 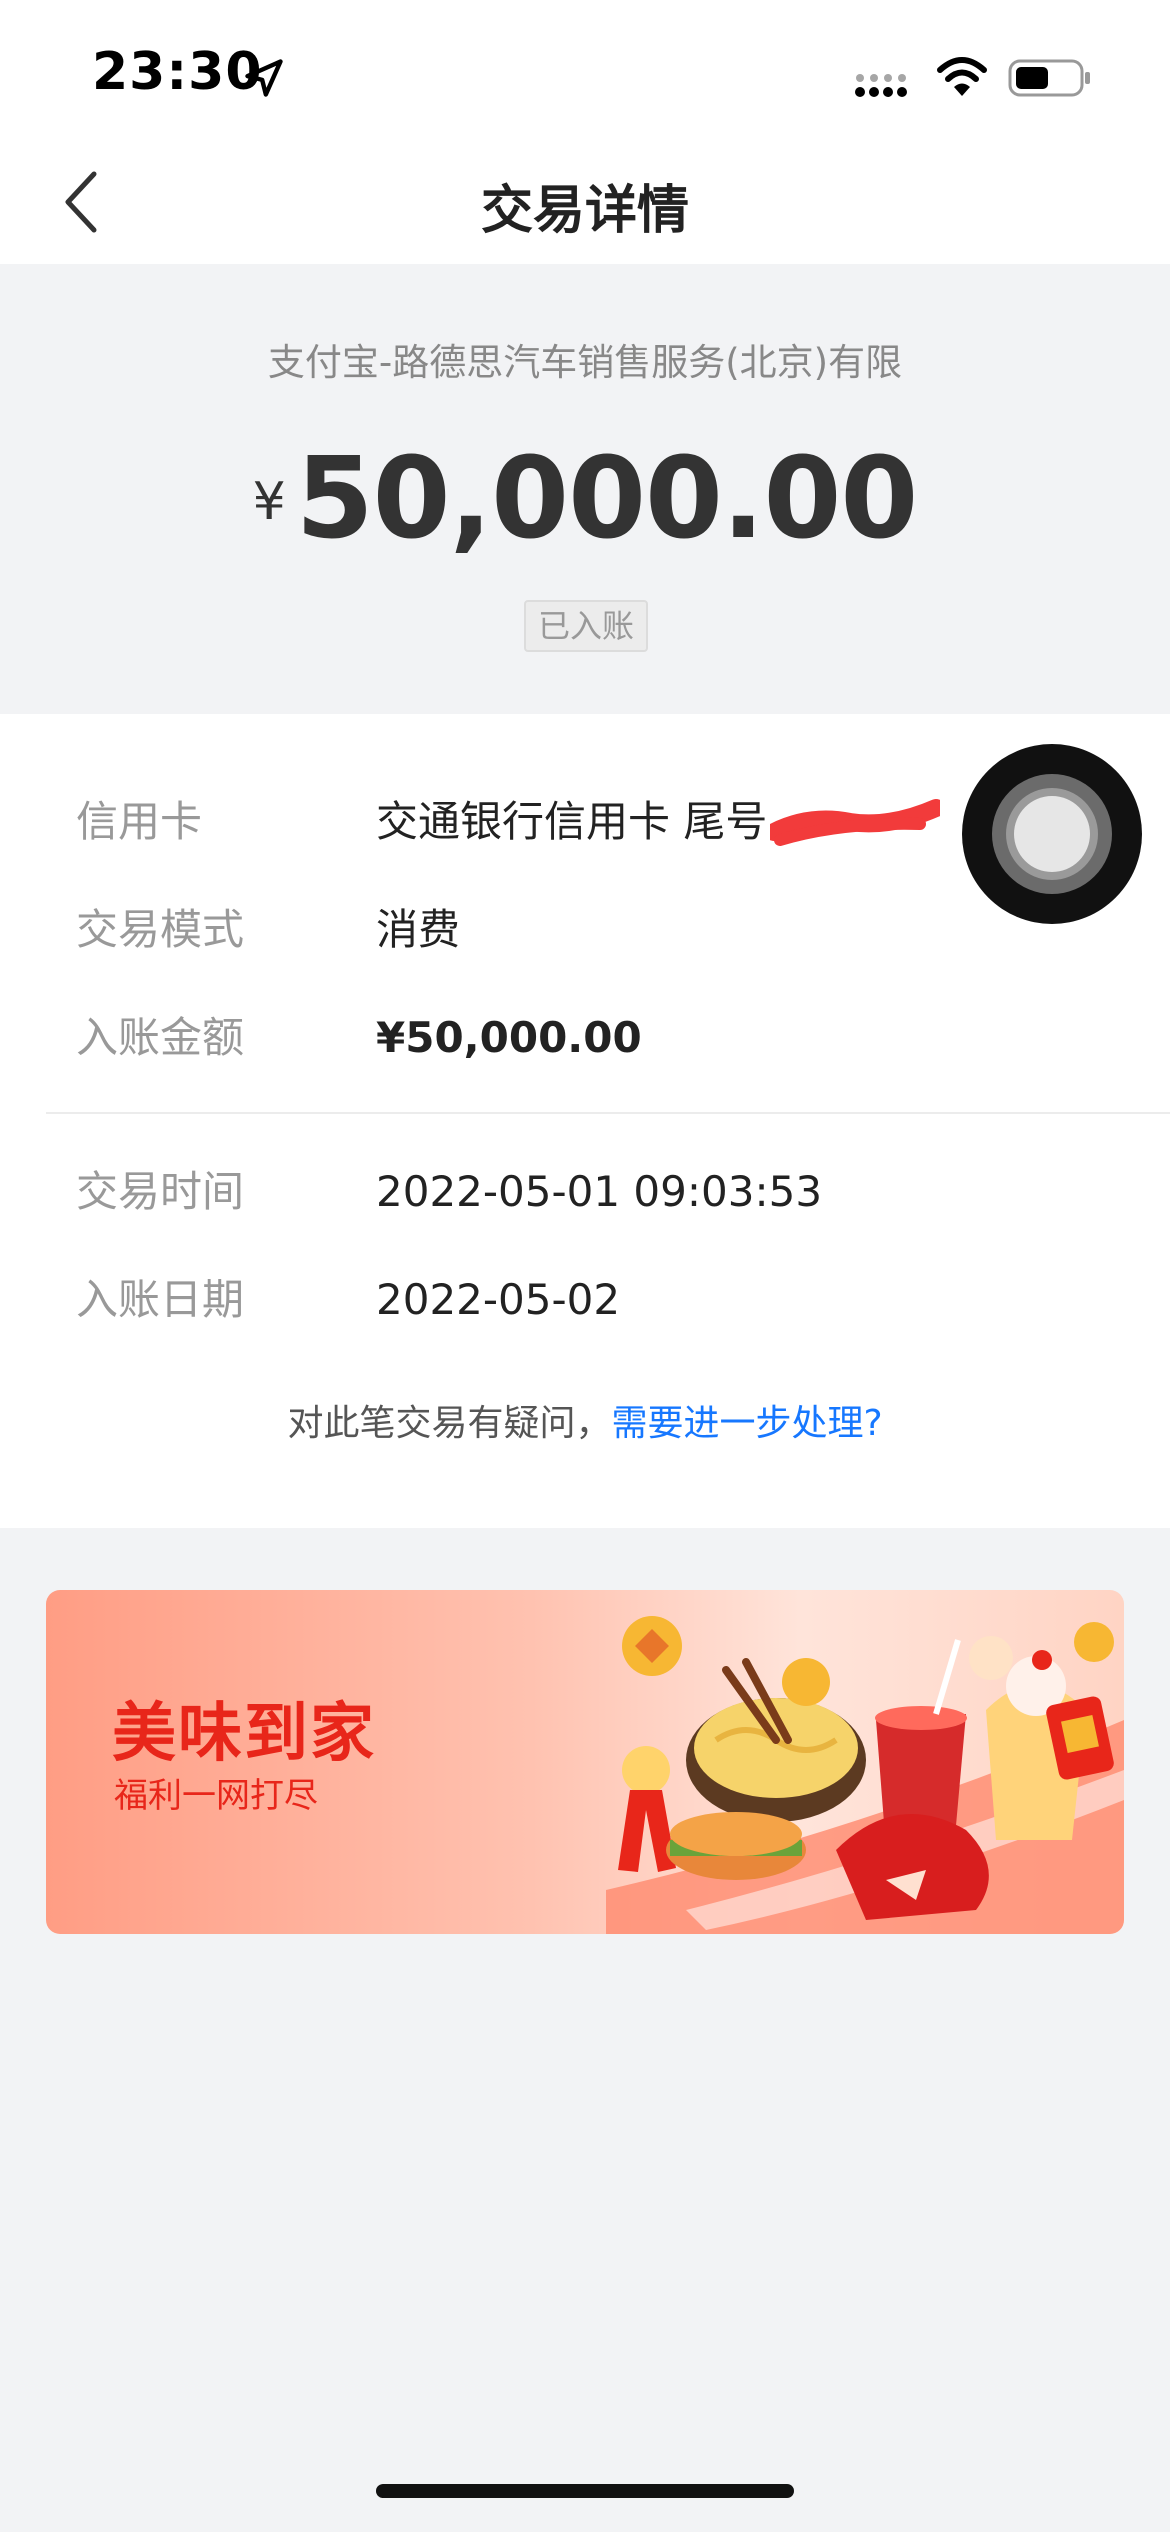 I want to click on detail-row-trade-time: 交易时间 2022-05-01 09:03:53, so click(x=585, y=1192).